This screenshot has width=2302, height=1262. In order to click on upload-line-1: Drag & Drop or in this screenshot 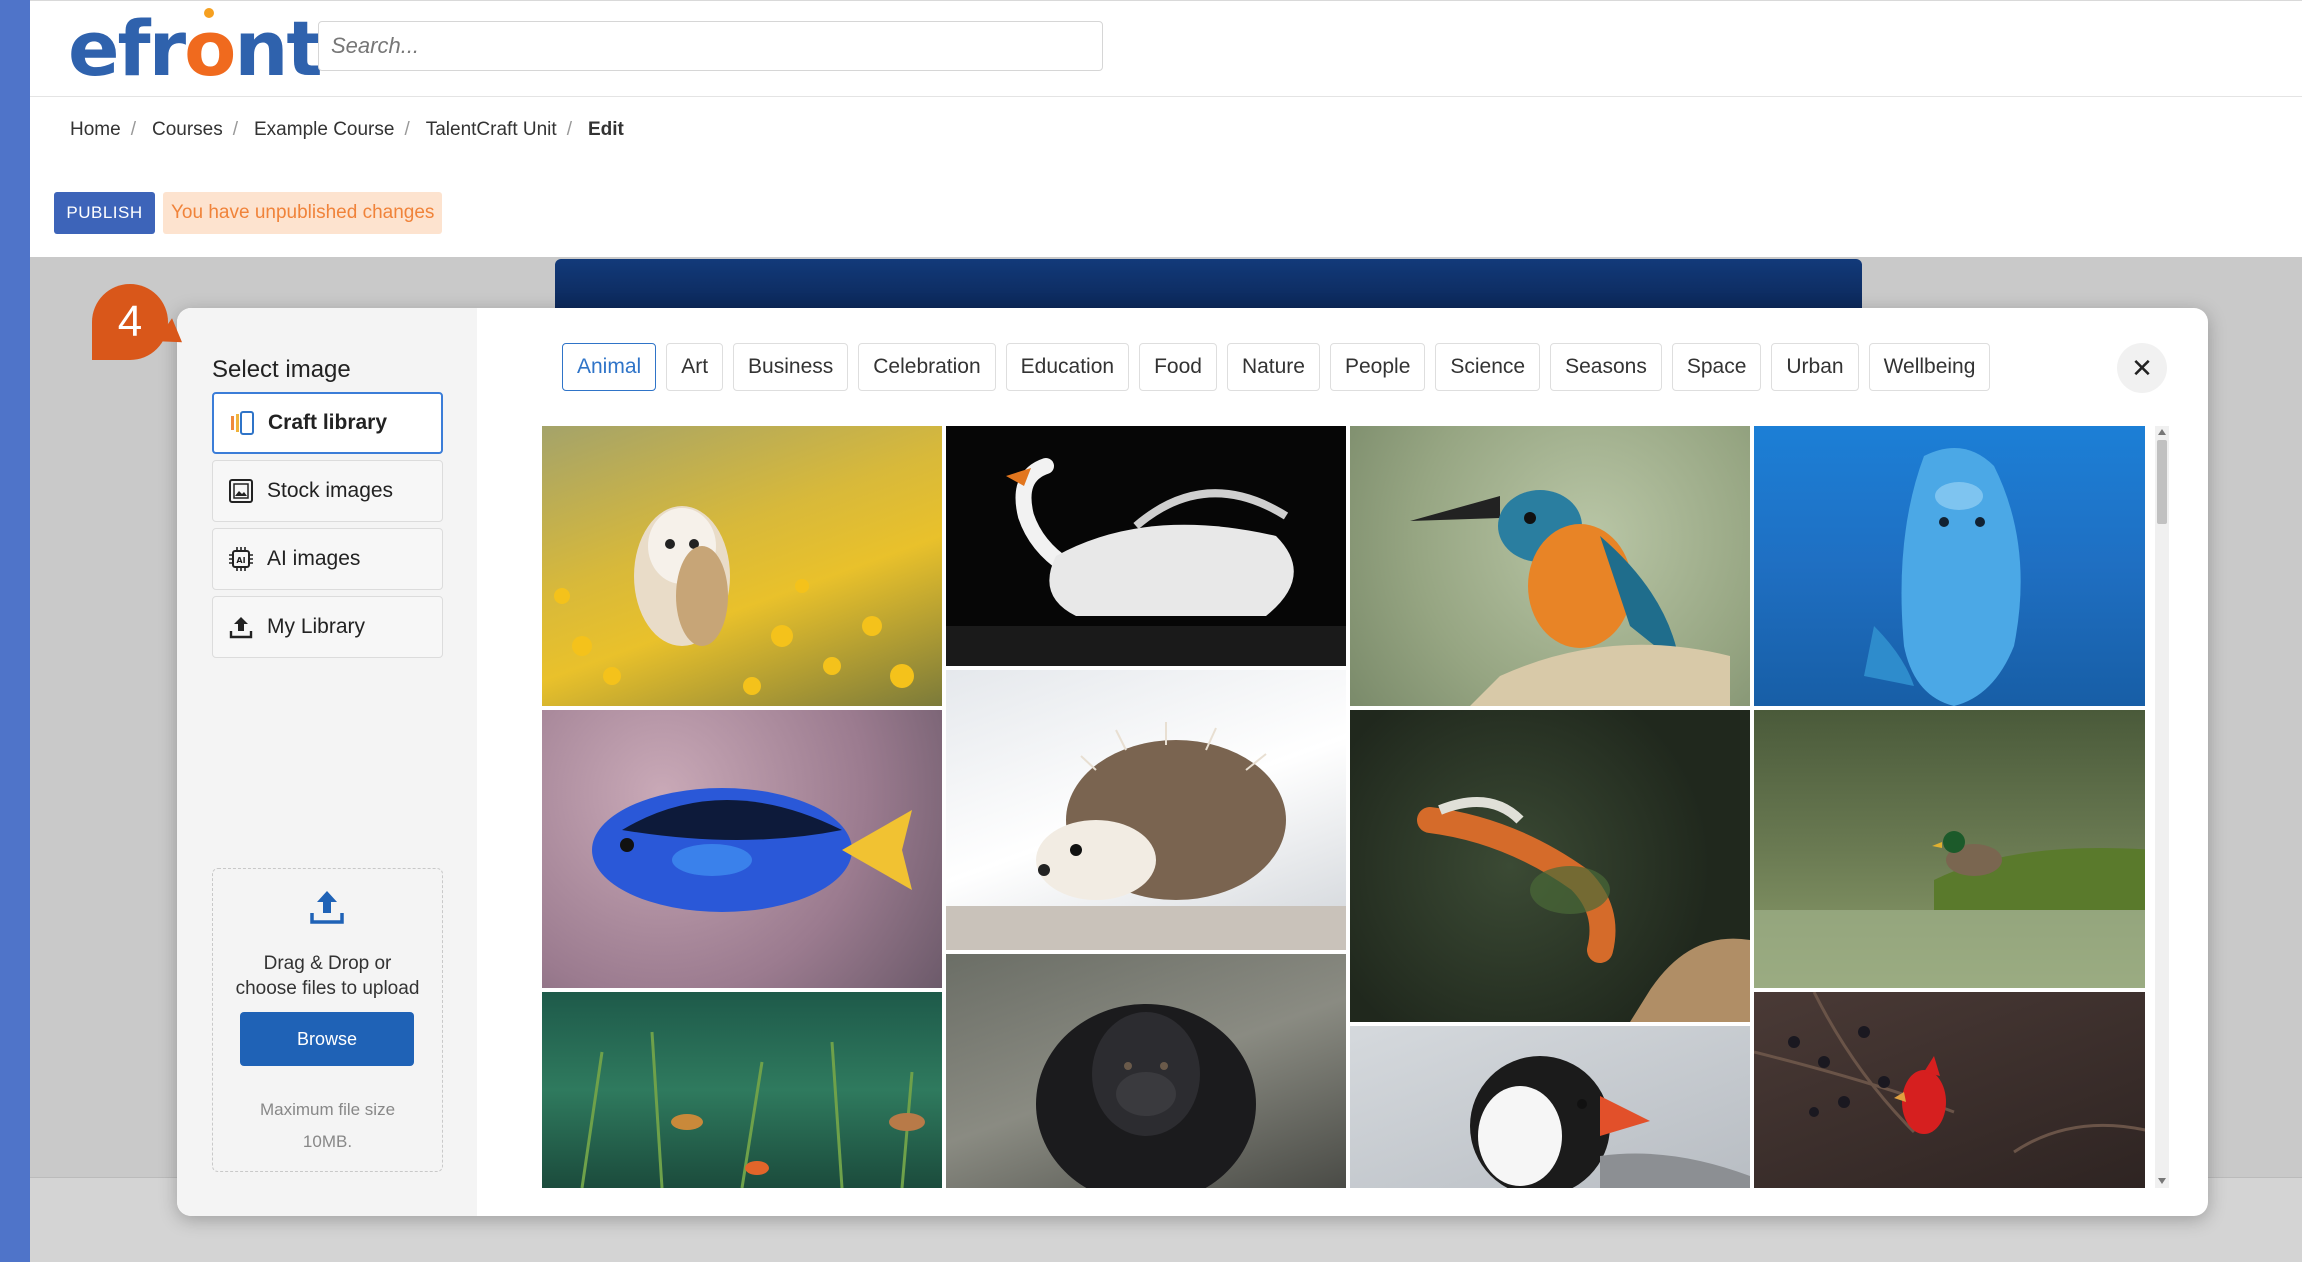, I will do `click(327, 963)`.